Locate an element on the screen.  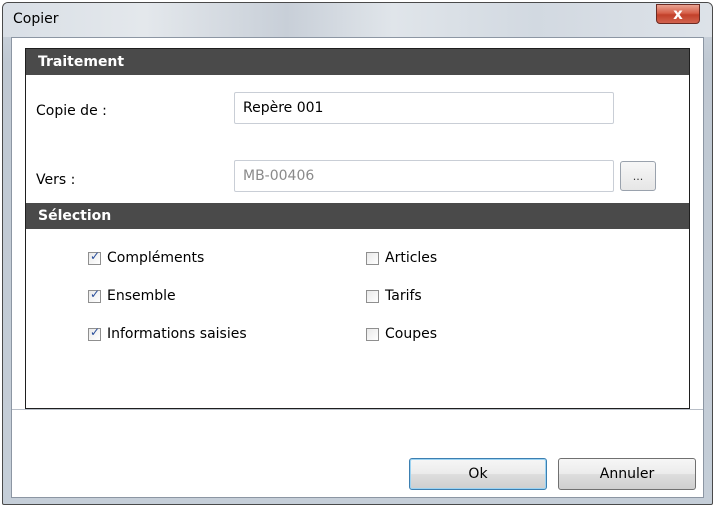
option-label: Ensemble is located at coordinates (141, 296).